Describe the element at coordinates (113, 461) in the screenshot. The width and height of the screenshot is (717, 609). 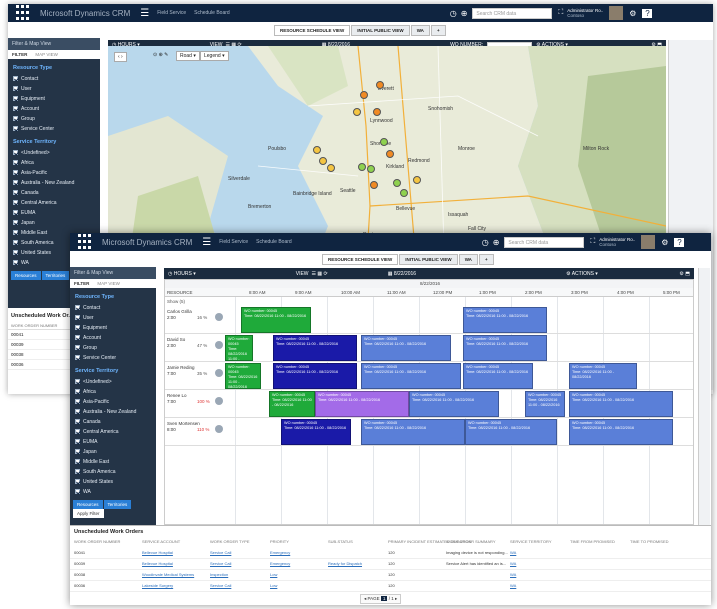
I see `territory-item: Middle East` at that location.